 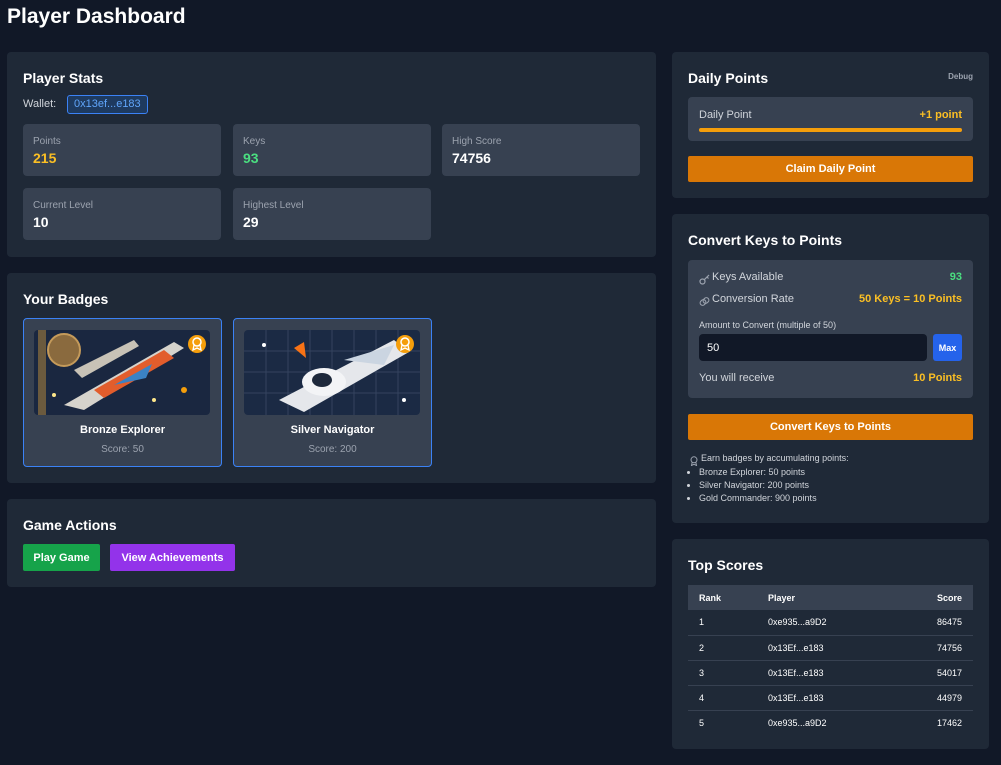 What do you see at coordinates (728, 597) in the screenshot?
I see `column-header-rank: Rank` at bounding box center [728, 597].